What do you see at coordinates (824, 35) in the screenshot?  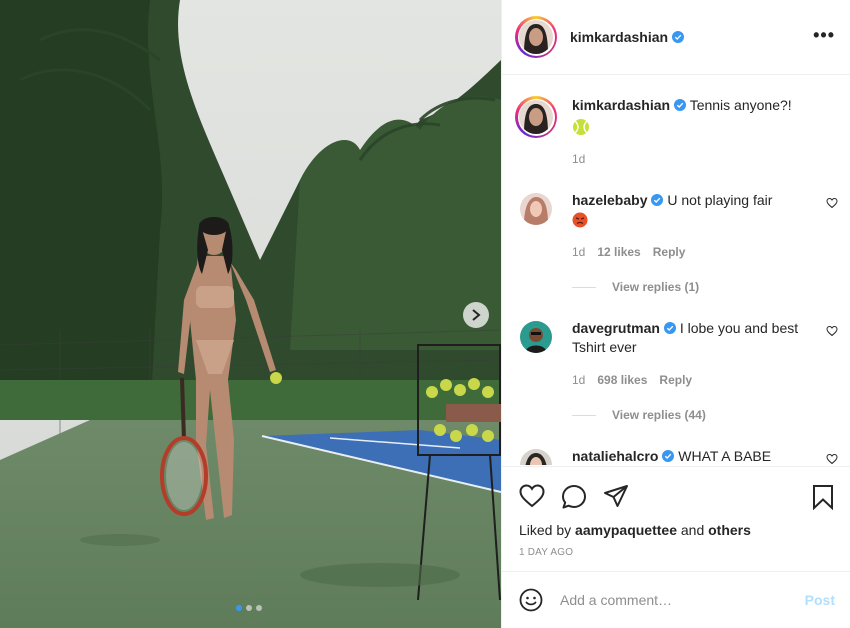 I see `more-options-icon: •••` at bounding box center [824, 35].